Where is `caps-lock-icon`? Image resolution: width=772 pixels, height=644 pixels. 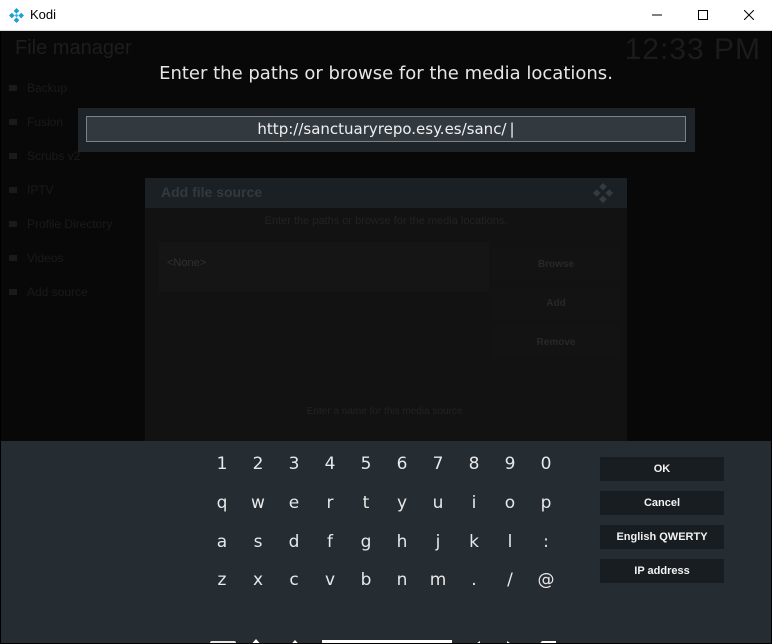 caps-lock-icon is located at coordinates (259, 640).